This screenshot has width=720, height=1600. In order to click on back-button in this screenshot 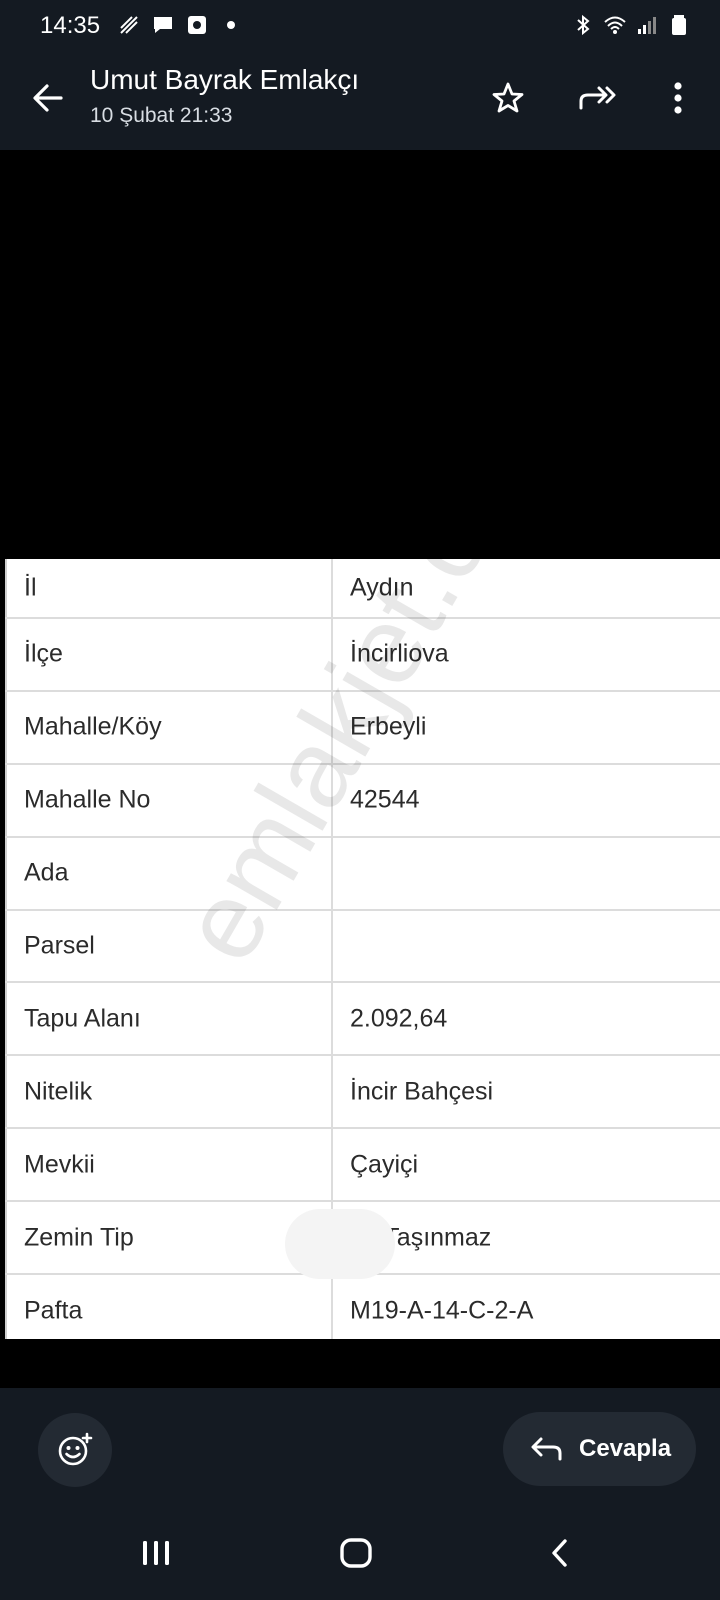, I will do `click(48, 98)`.